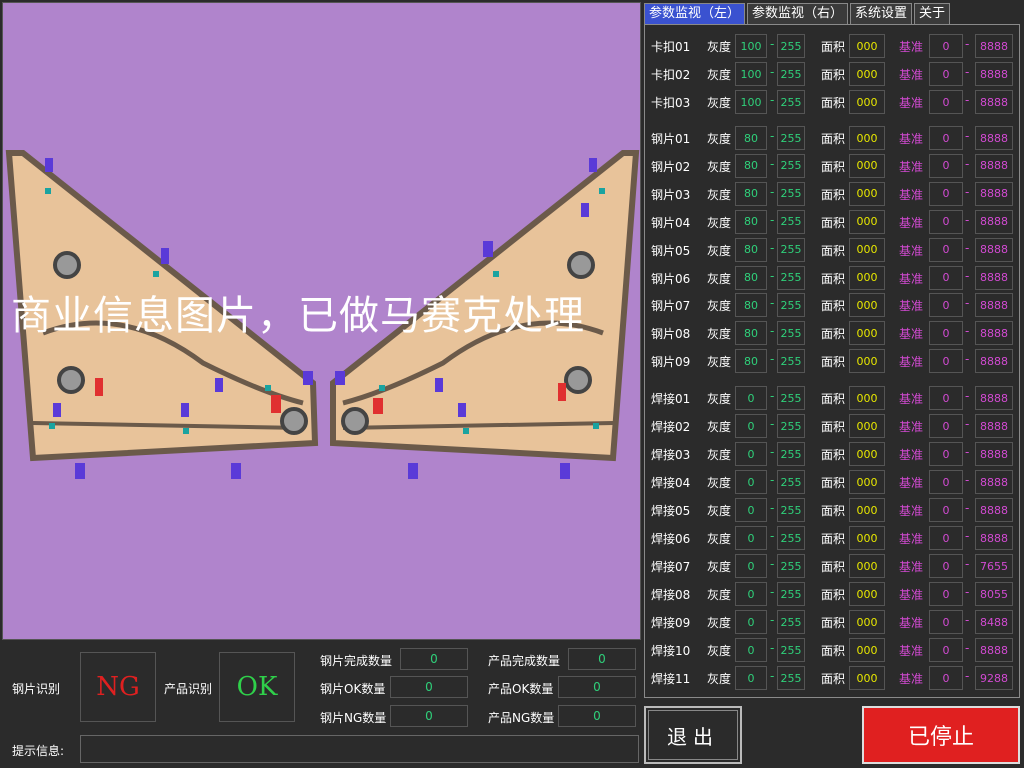 This screenshot has width=1024, height=768. What do you see at coordinates (994, 566) in the screenshot?
I see `ref-max-input: 7655` at bounding box center [994, 566].